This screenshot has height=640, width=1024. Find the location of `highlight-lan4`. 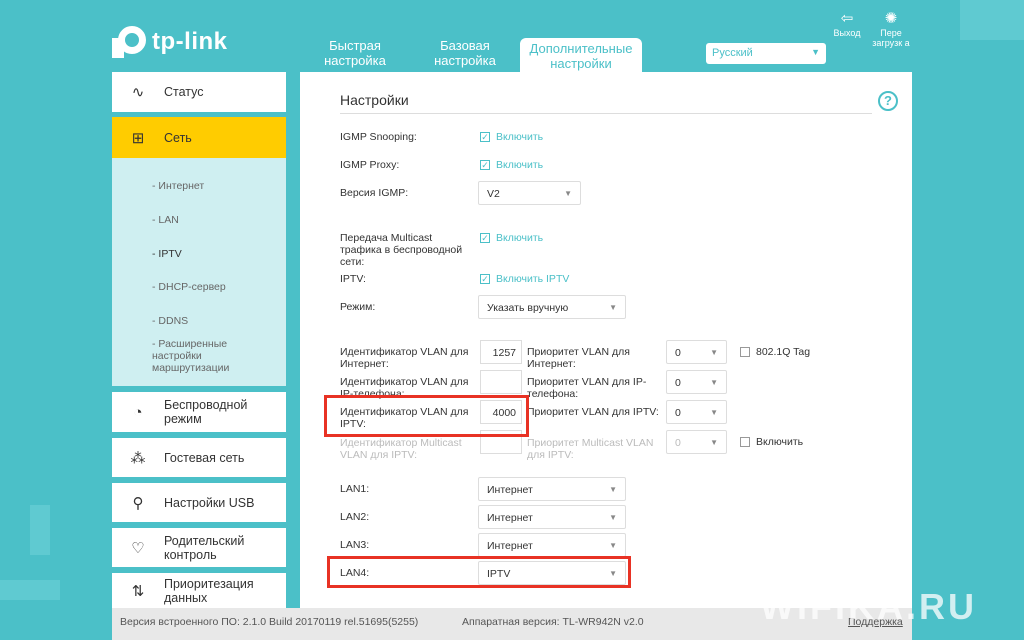

highlight-lan4 is located at coordinates (479, 572).